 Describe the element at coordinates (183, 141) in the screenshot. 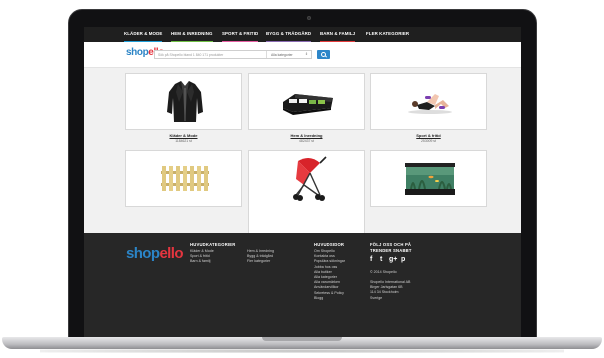

I see `category-count: 1184621 st` at that location.